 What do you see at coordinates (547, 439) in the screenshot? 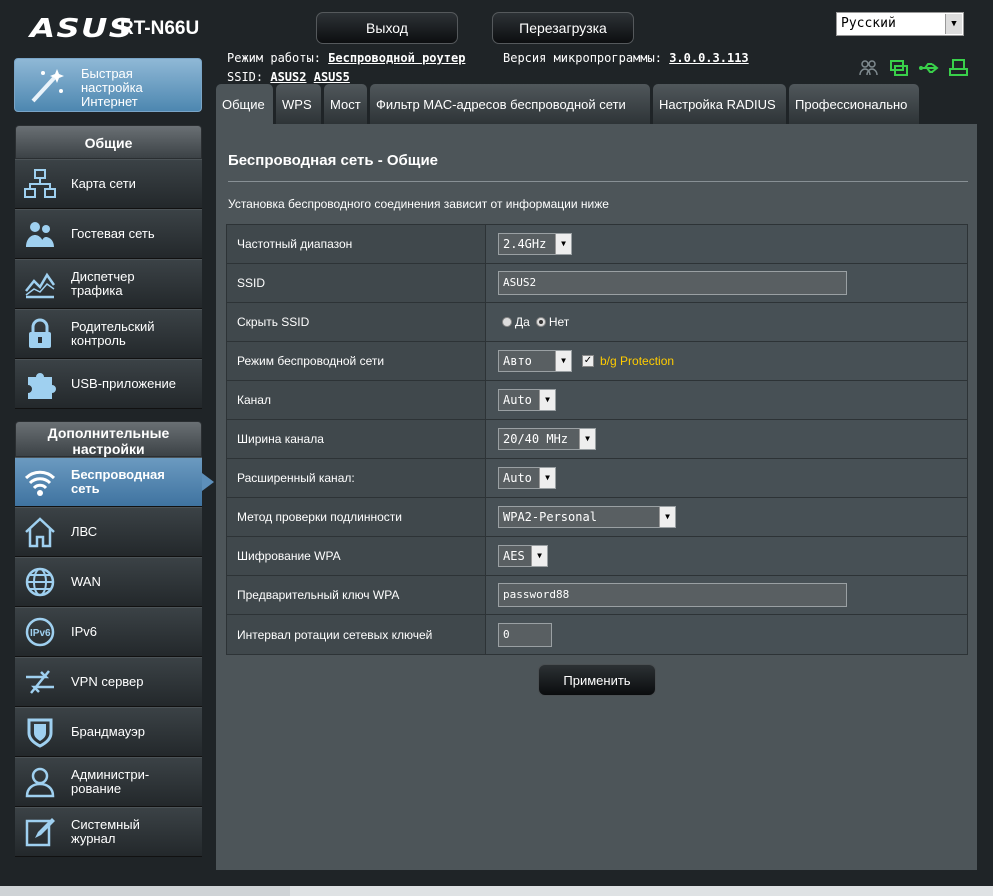
I see `bandwidth-select: 20/40 MHz ▼` at bounding box center [547, 439].